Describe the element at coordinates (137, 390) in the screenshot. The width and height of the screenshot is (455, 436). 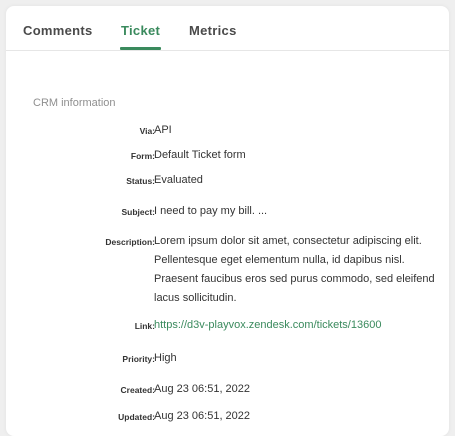
I see `field-label: Created:` at that location.